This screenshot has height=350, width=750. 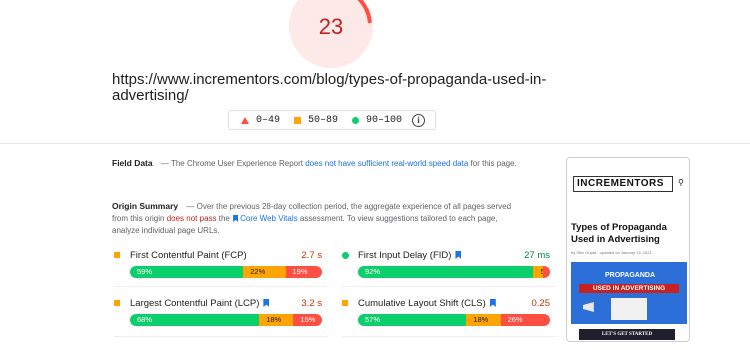 What do you see at coordinates (619, 233) in the screenshot?
I see `article-title: Types of Propaganda Used in Advertising` at bounding box center [619, 233].